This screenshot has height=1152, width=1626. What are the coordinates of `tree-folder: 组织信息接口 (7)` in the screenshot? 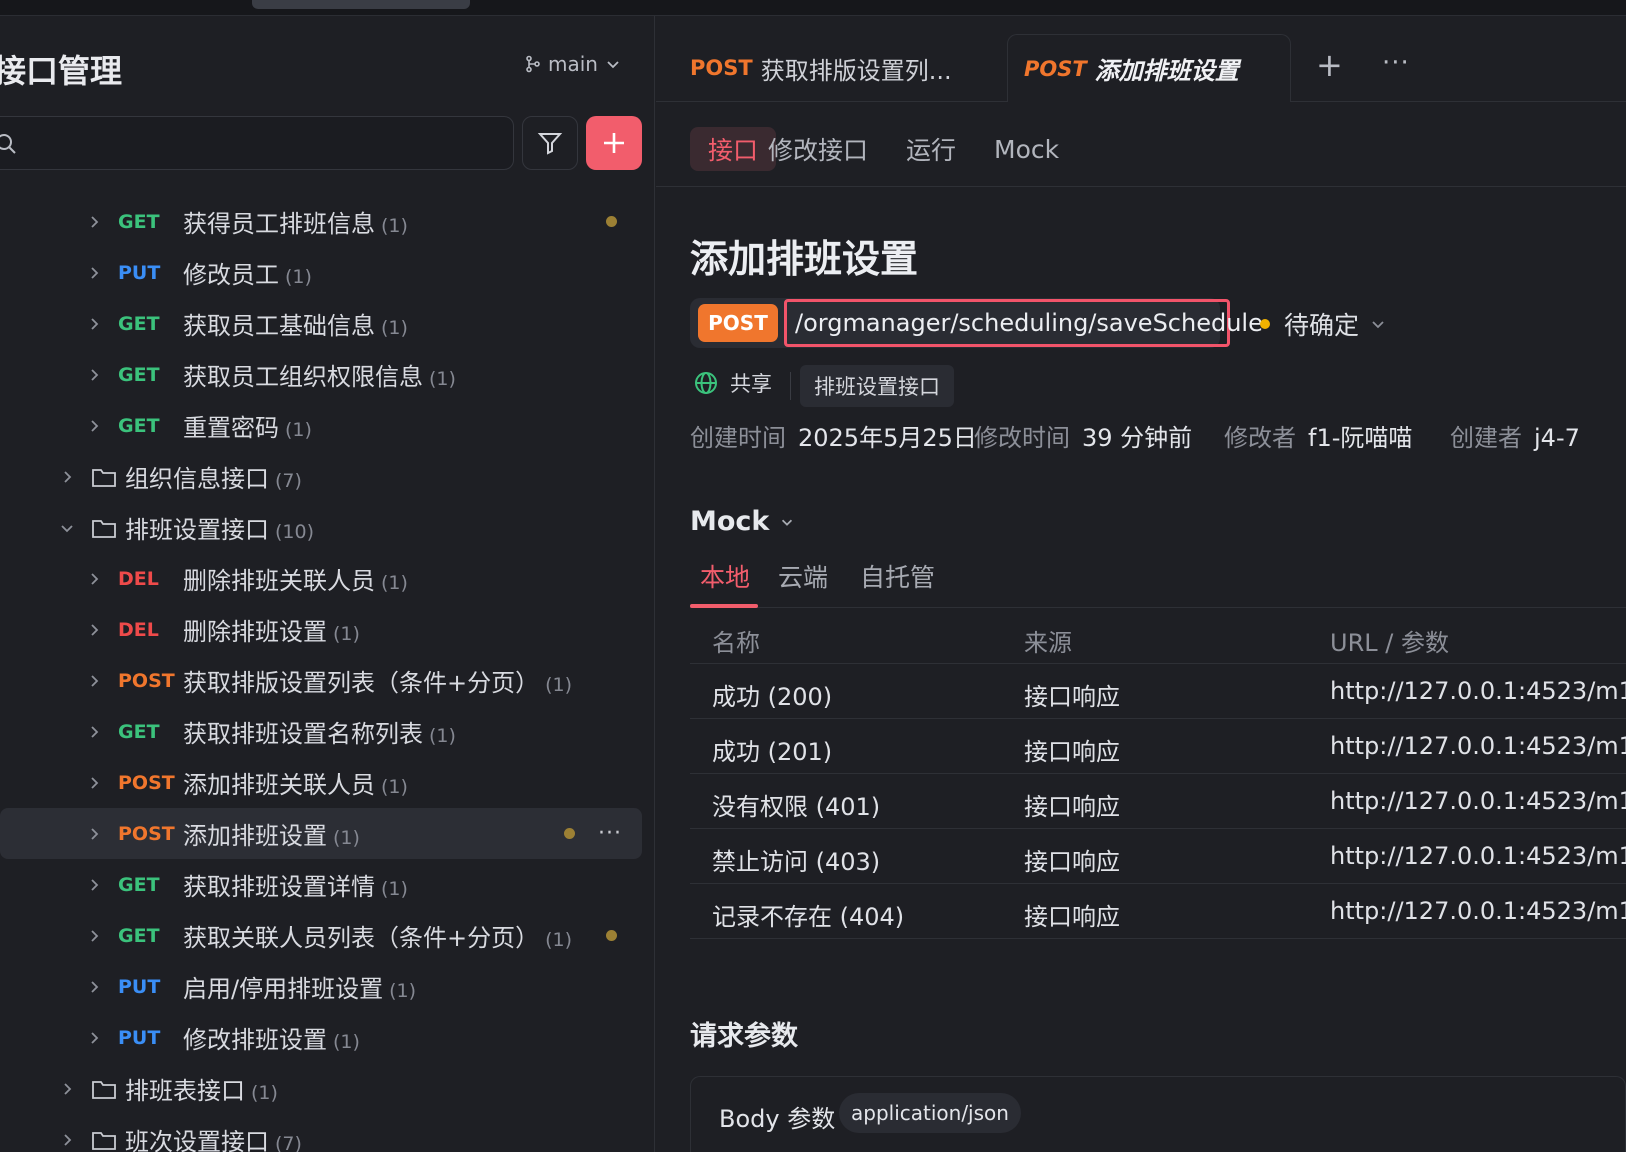 It's located at (327, 476).